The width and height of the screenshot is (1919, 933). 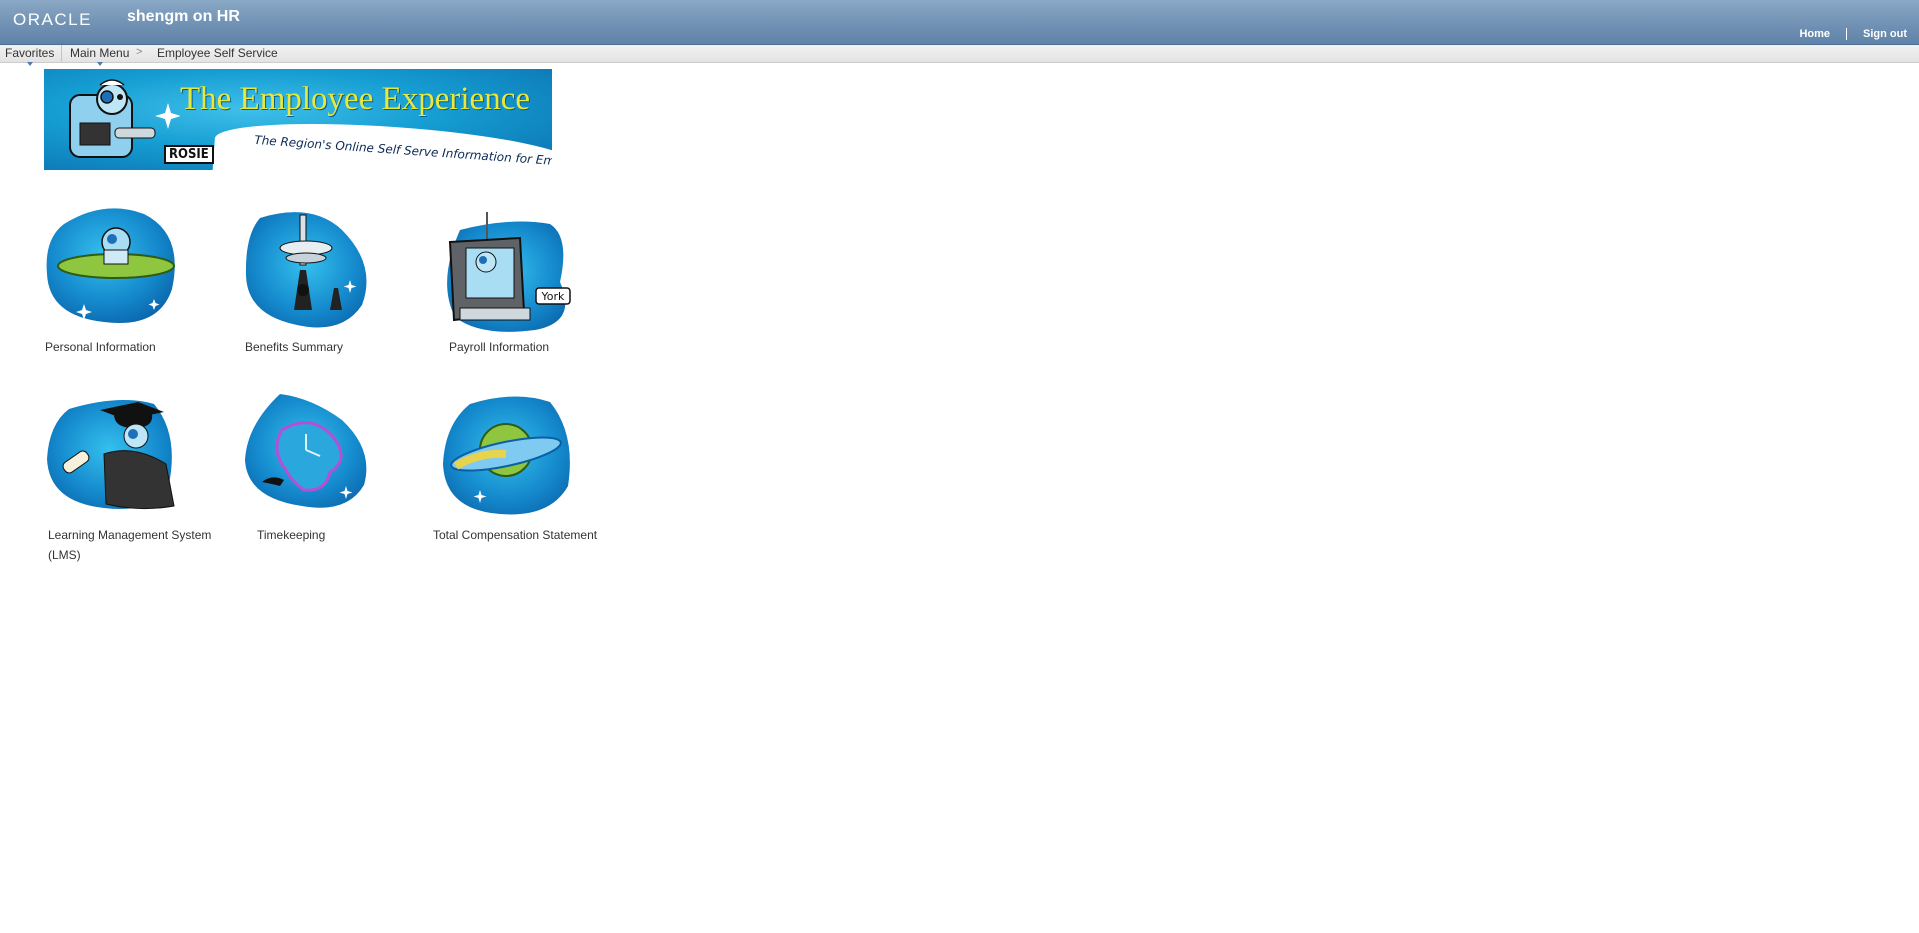 I want to click on breadcrumb-employee-self-service: Employee Self Service, so click(x=217, y=53).